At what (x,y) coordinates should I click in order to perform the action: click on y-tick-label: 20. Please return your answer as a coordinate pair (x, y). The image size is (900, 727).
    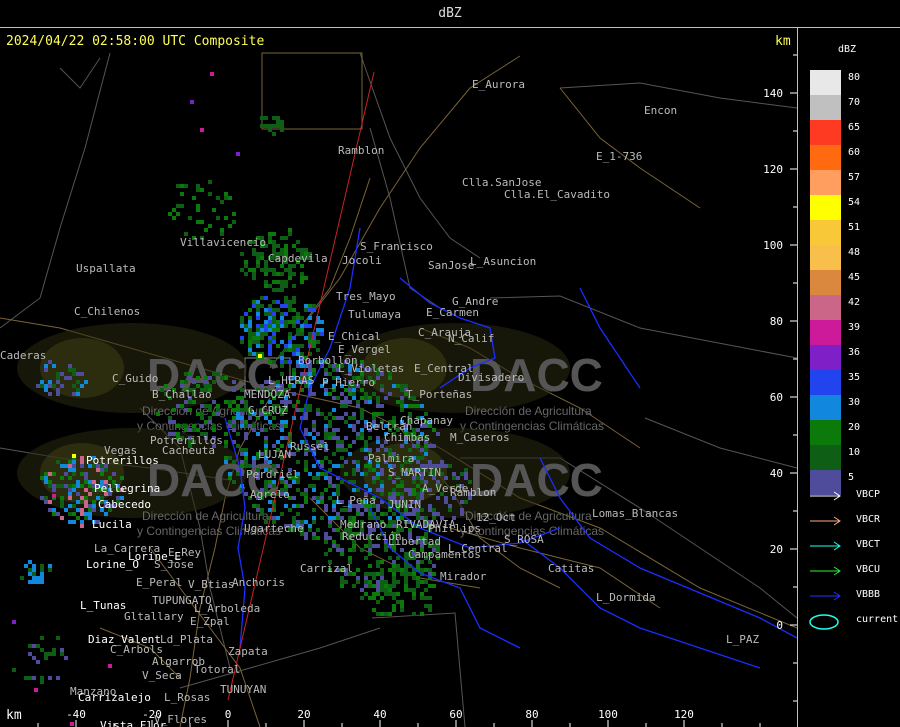
    Looking at the image, I should click on (776, 549).